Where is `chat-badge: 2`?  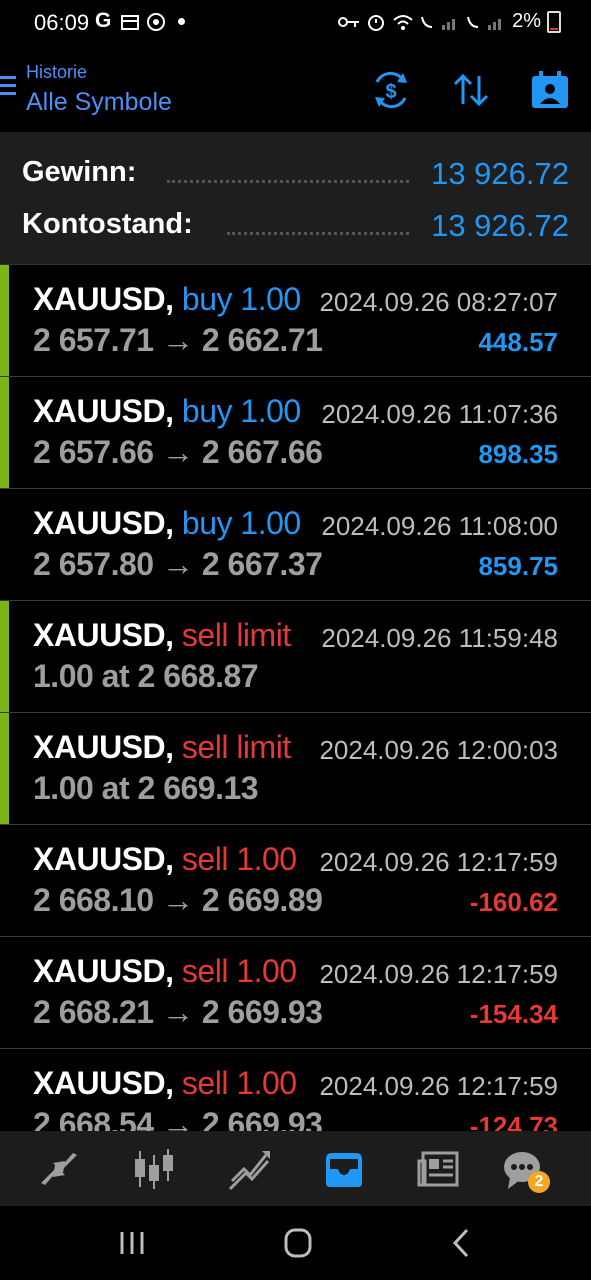 chat-badge: 2 is located at coordinates (539, 1182).